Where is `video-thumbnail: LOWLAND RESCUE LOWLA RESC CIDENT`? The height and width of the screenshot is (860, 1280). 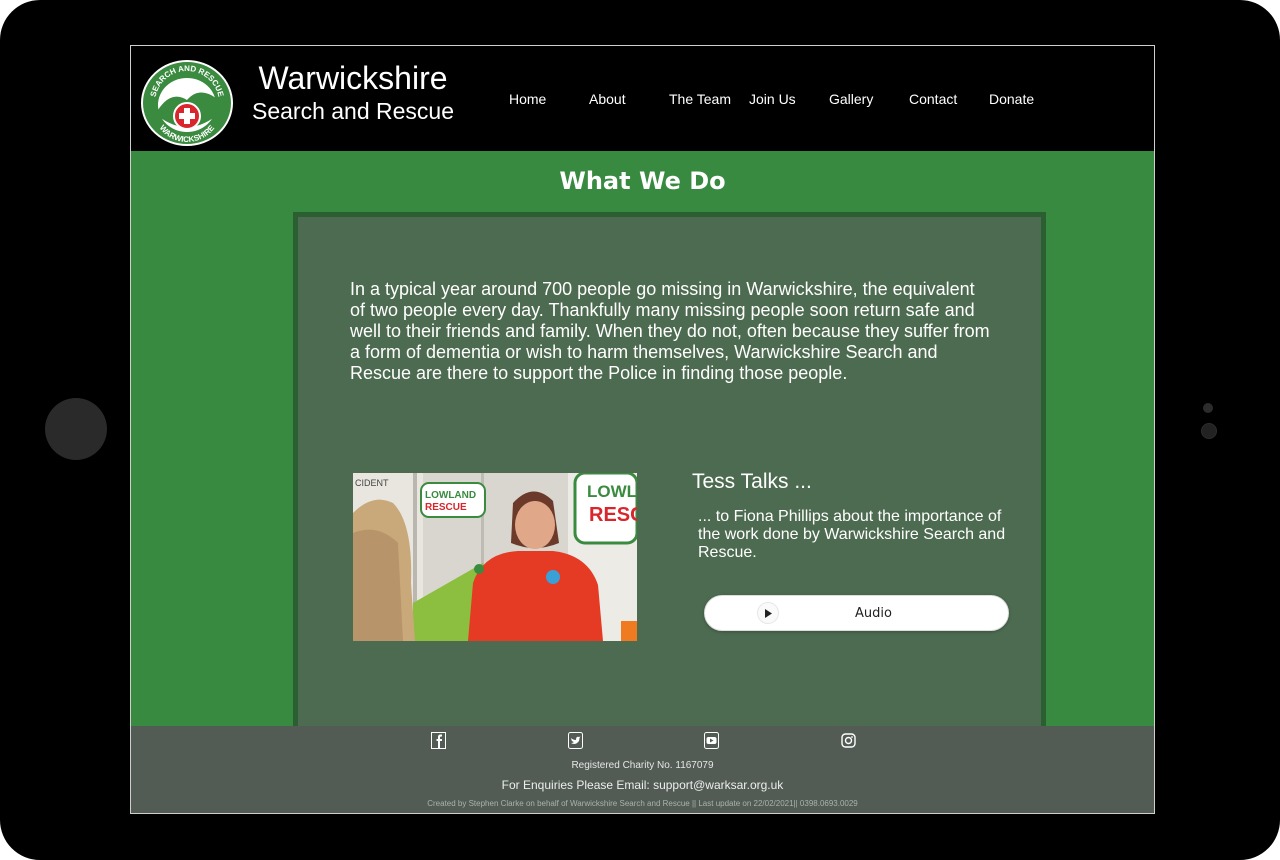
video-thumbnail: LOWLAND RESCUE LOWLA RESC CIDENT is located at coordinates (495, 557).